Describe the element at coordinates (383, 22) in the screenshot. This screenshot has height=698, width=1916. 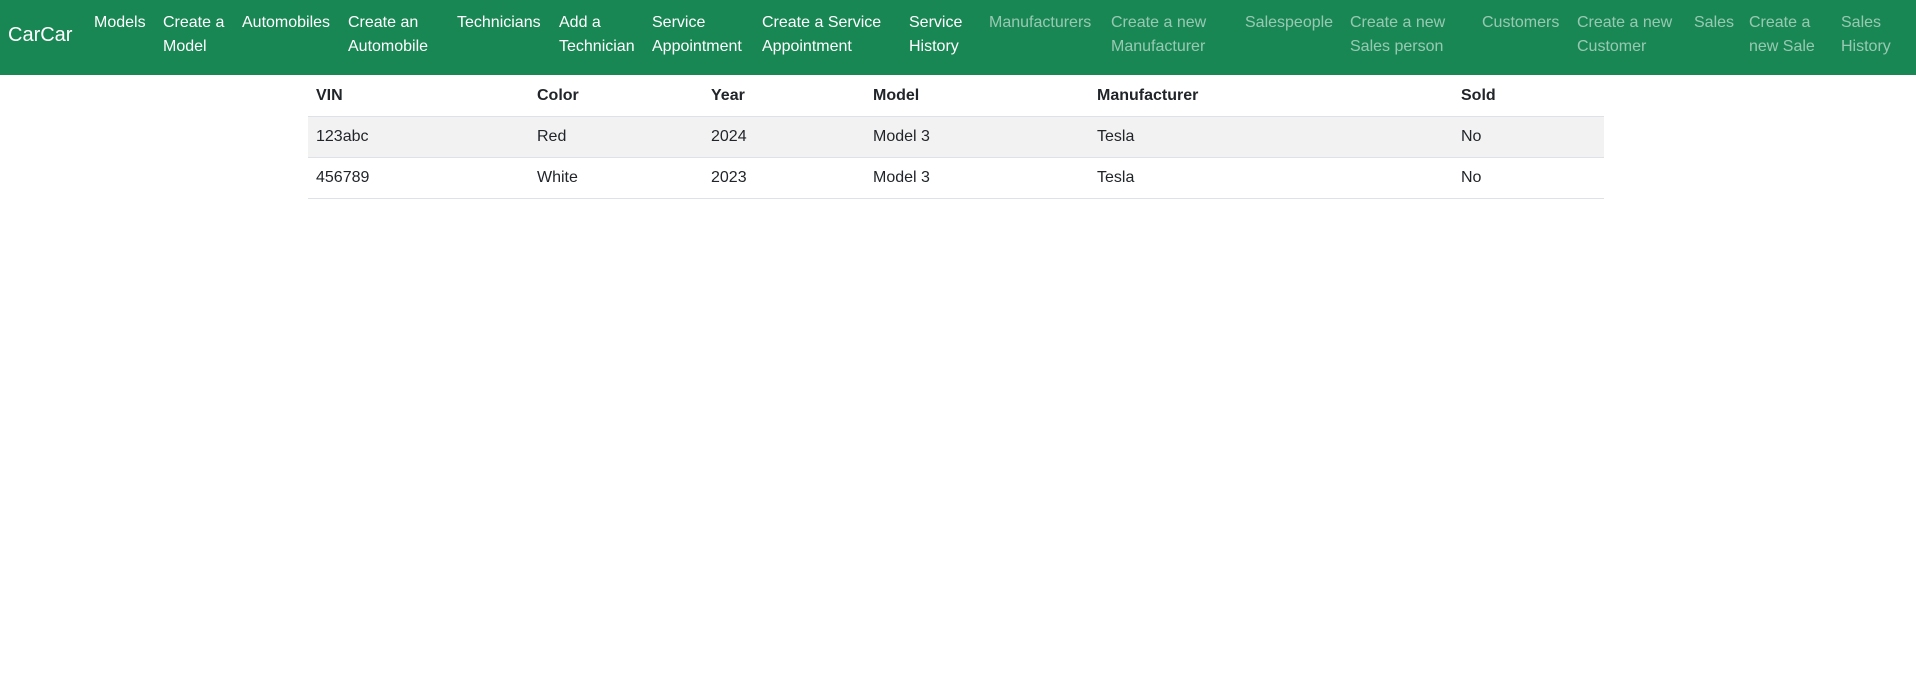
I see `nav-link-label: Create an` at that location.